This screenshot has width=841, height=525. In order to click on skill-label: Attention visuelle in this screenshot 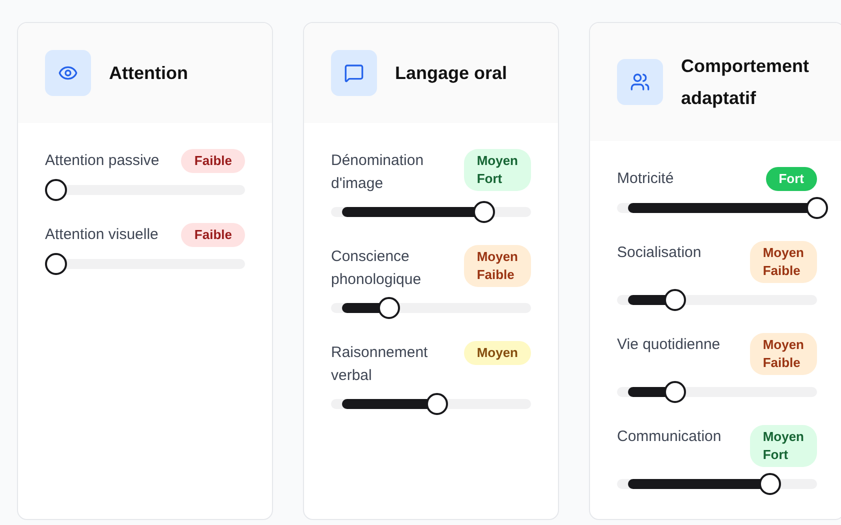, I will do `click(101, 235)`.